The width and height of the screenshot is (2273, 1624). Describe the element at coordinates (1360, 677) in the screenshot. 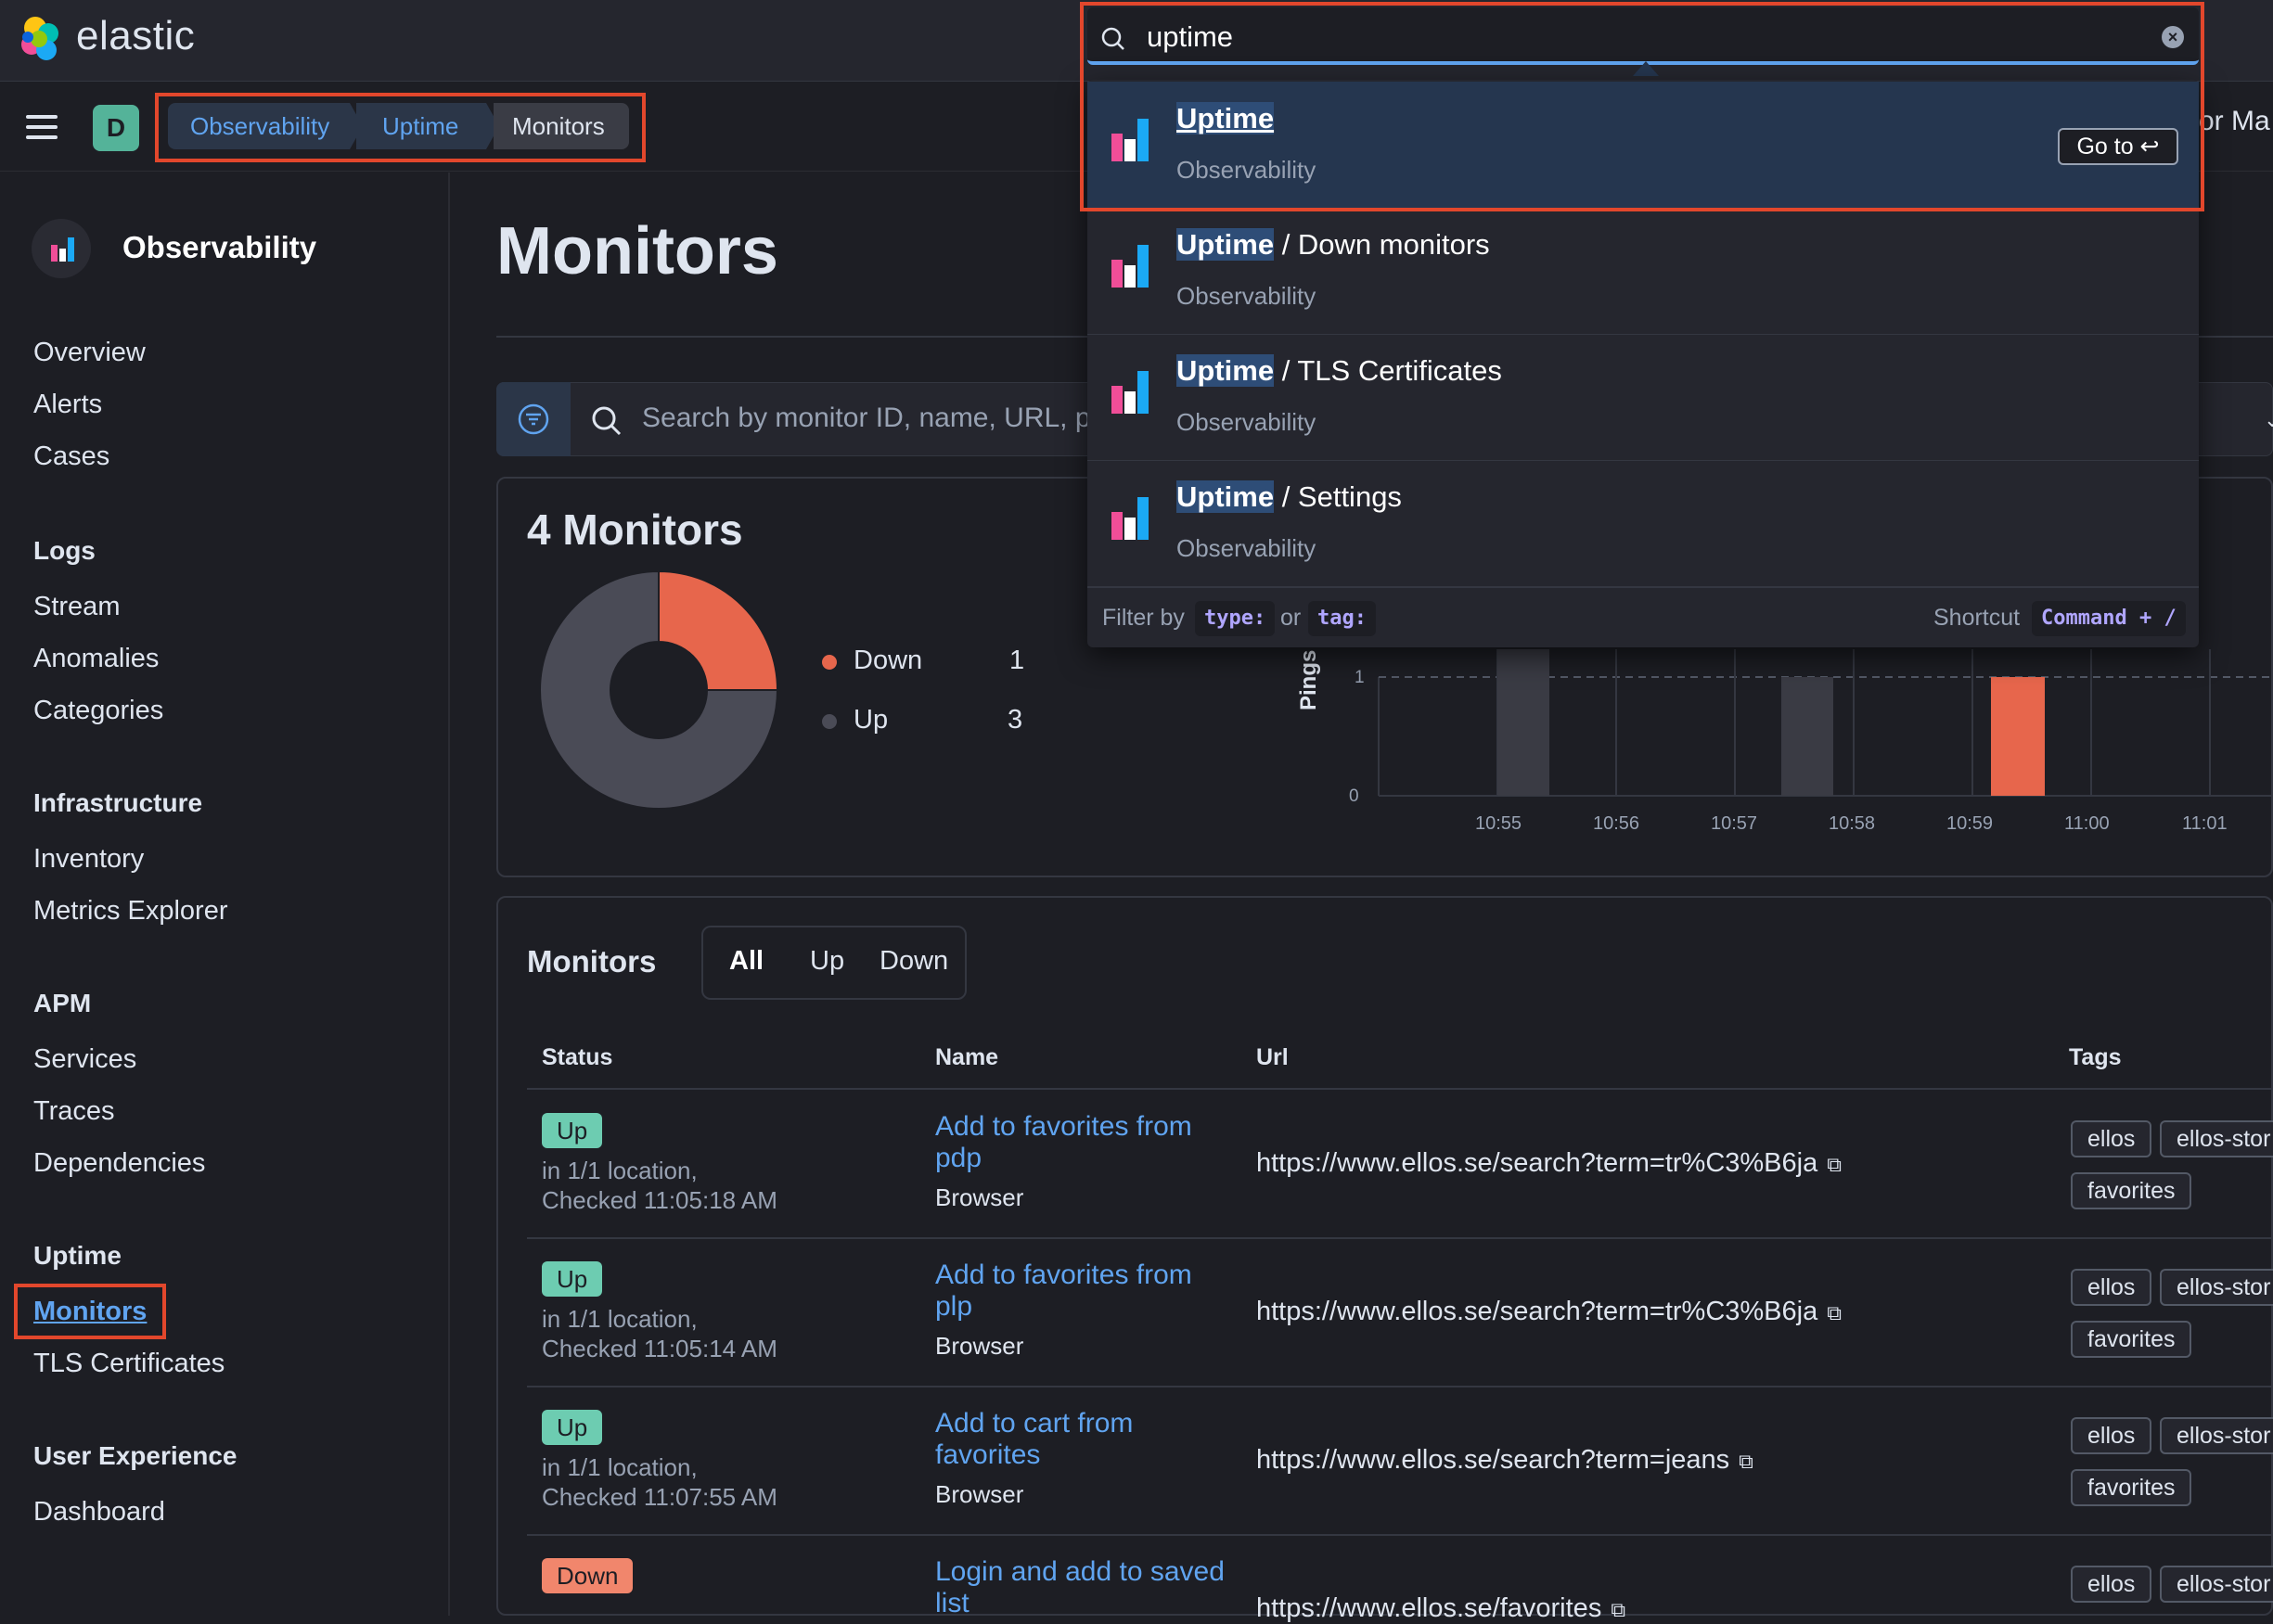

I see `y-tick-label: 1` at that location.